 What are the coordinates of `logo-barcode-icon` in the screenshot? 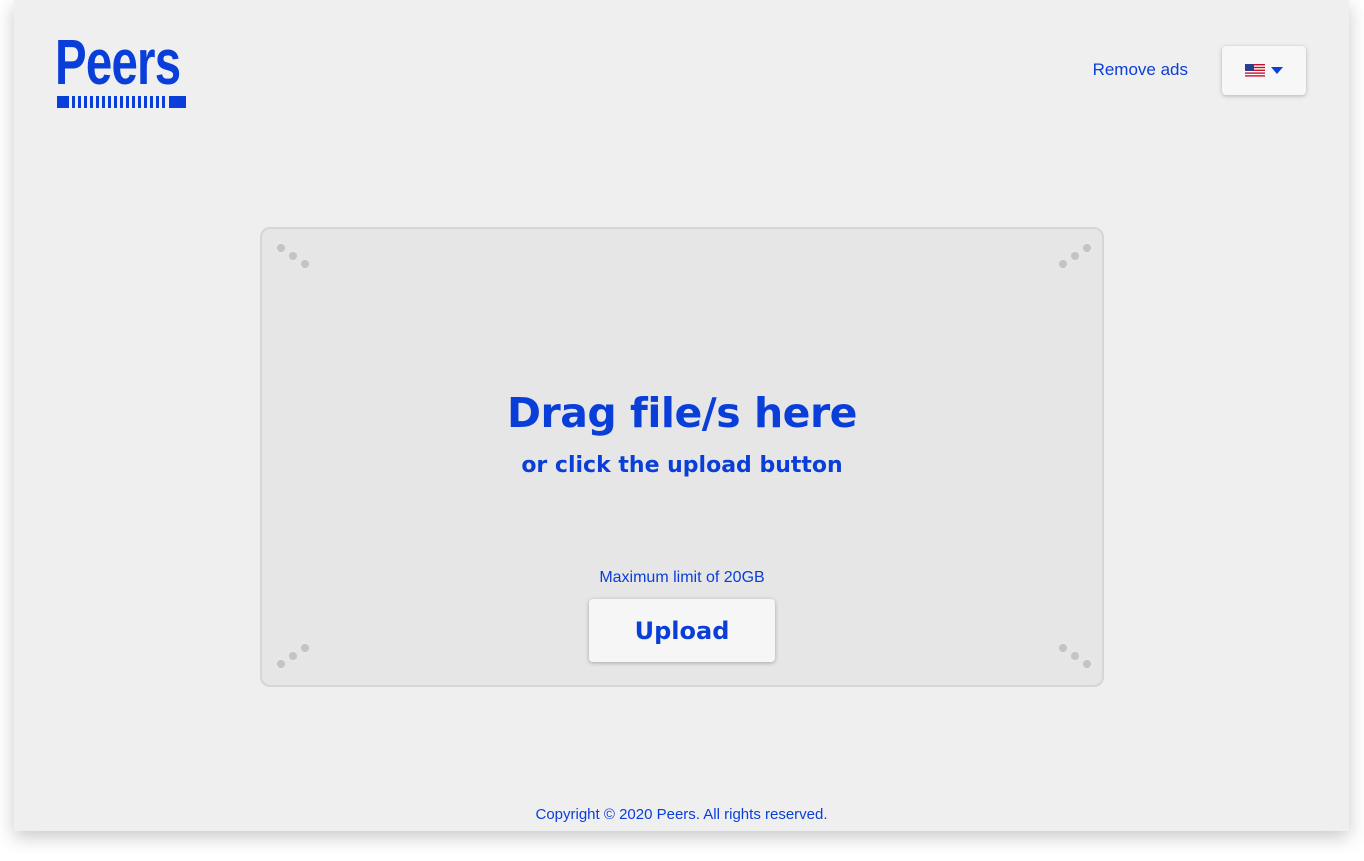 It's located at (121, 102).